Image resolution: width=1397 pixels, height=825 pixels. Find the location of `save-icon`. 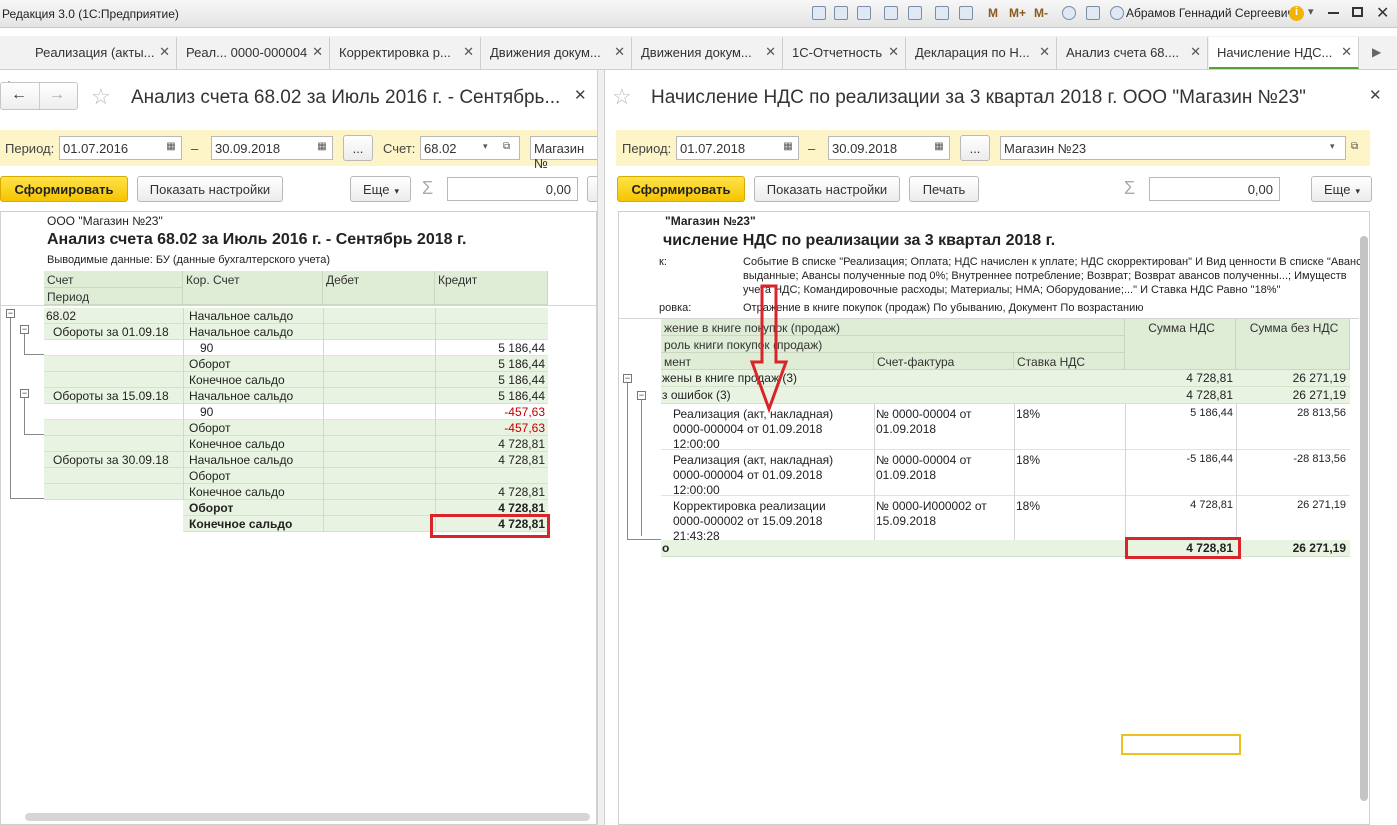

save-icon is located at coordinates (819, 13).